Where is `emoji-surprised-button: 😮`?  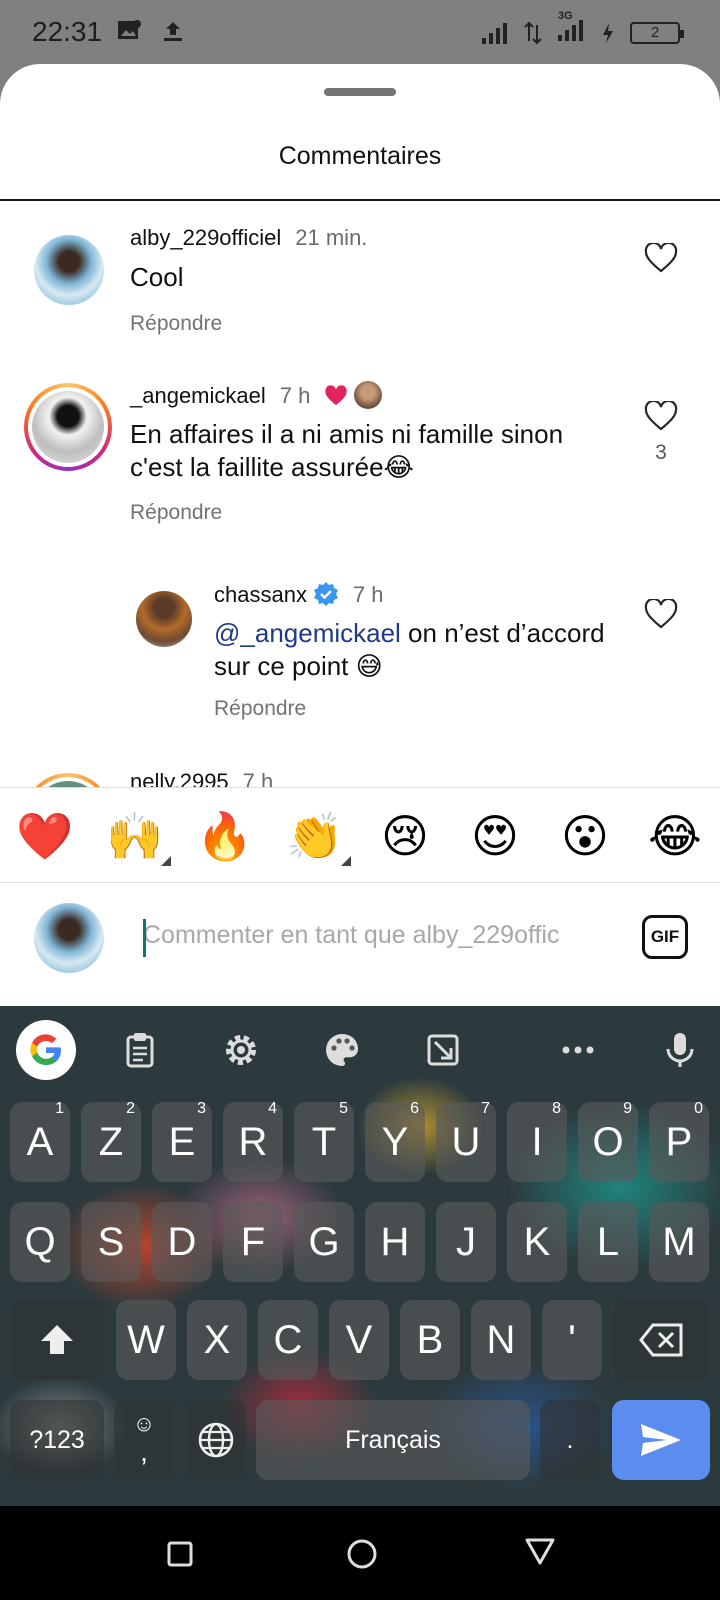
emoji-surprised-button: 😮 is located at coordinates (585, 836).